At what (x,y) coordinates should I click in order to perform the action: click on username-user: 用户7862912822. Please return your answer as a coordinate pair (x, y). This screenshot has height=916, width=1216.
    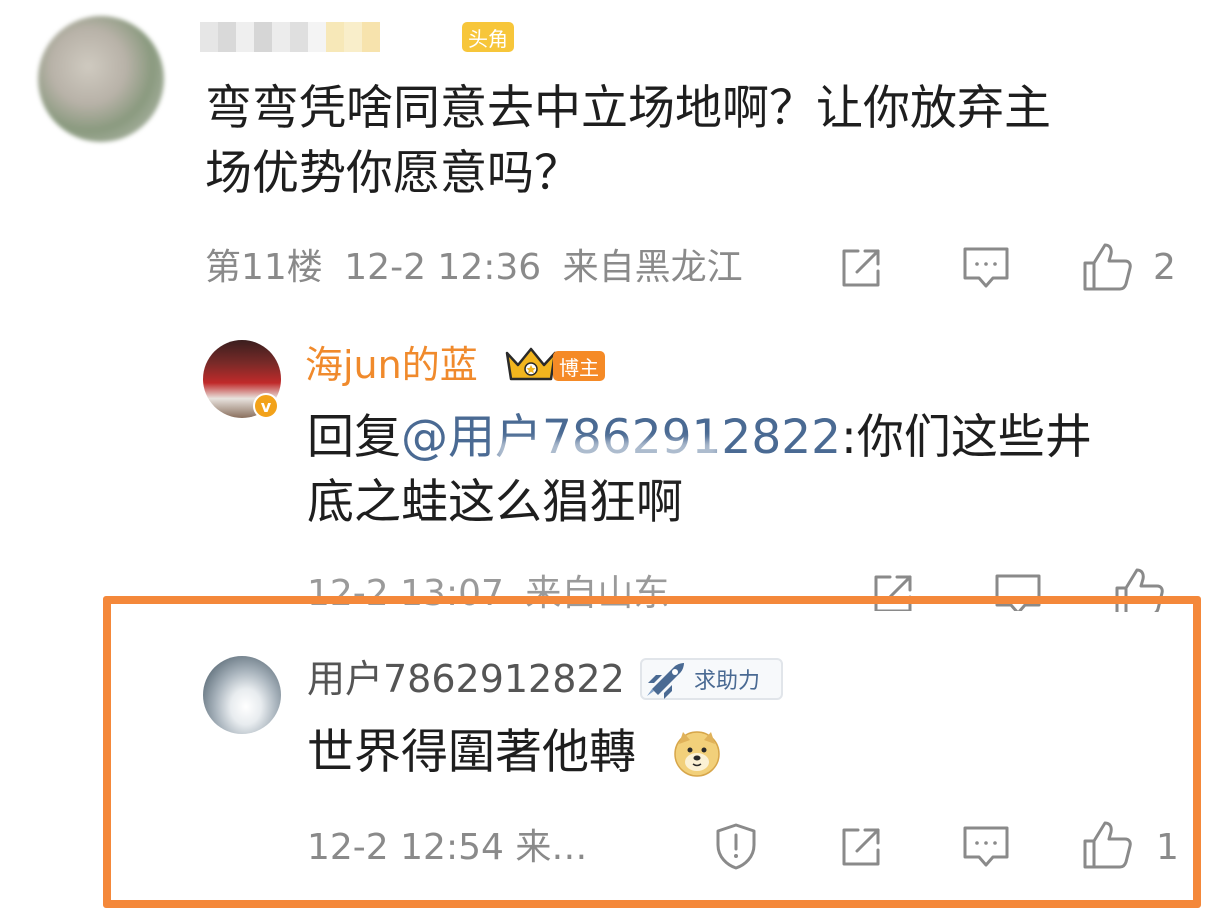
    Looking at the image, I should click on (466, 679).